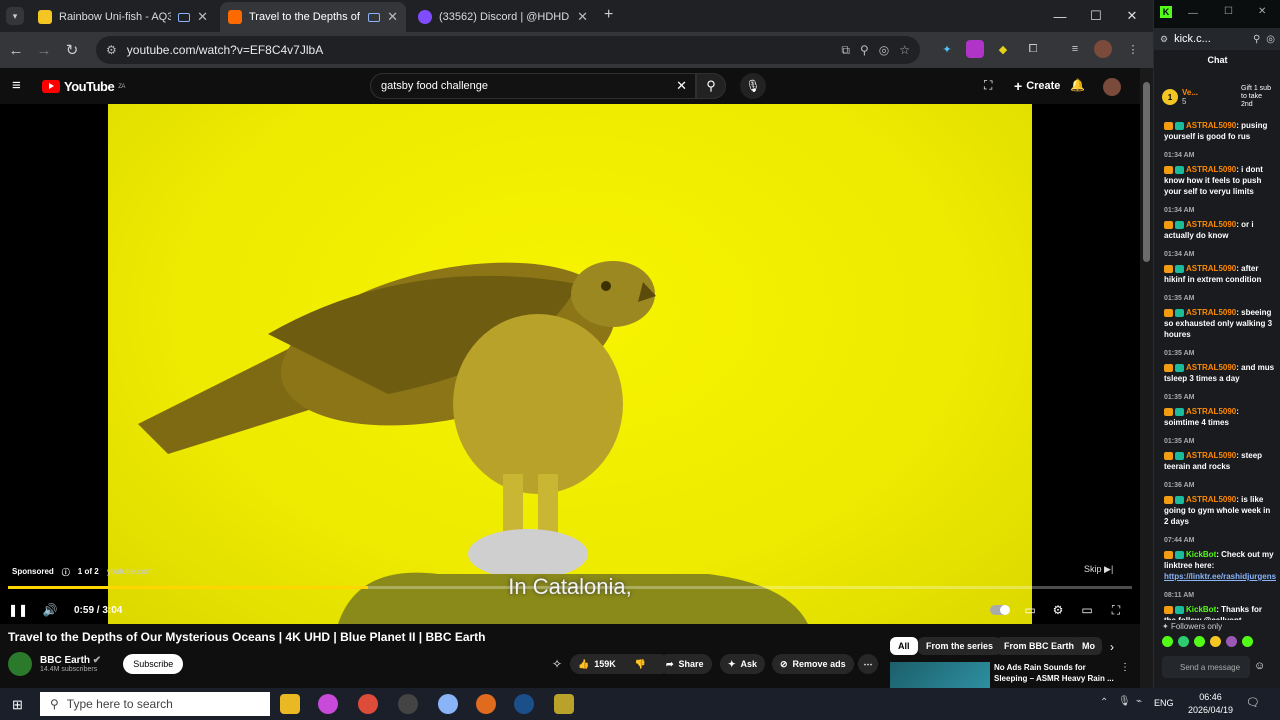 The height and width of the screenshot is (720, 1280). Describe the element at coordinates (111, 50) in the screenshot. I see `site-info-icon: ⚙` at that location.